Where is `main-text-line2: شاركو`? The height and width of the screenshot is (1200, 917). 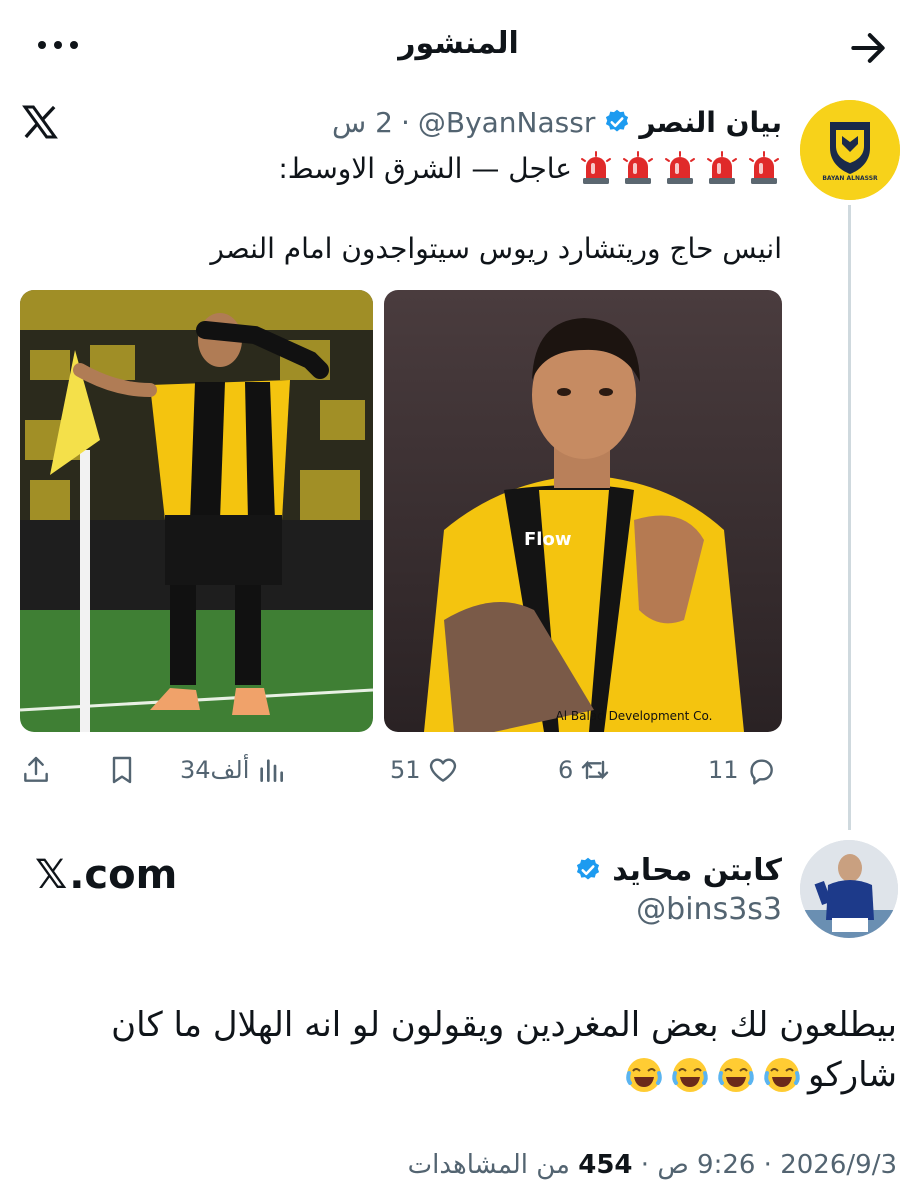
main-text-line2: شاركو is located at coordinates (852, 1075).